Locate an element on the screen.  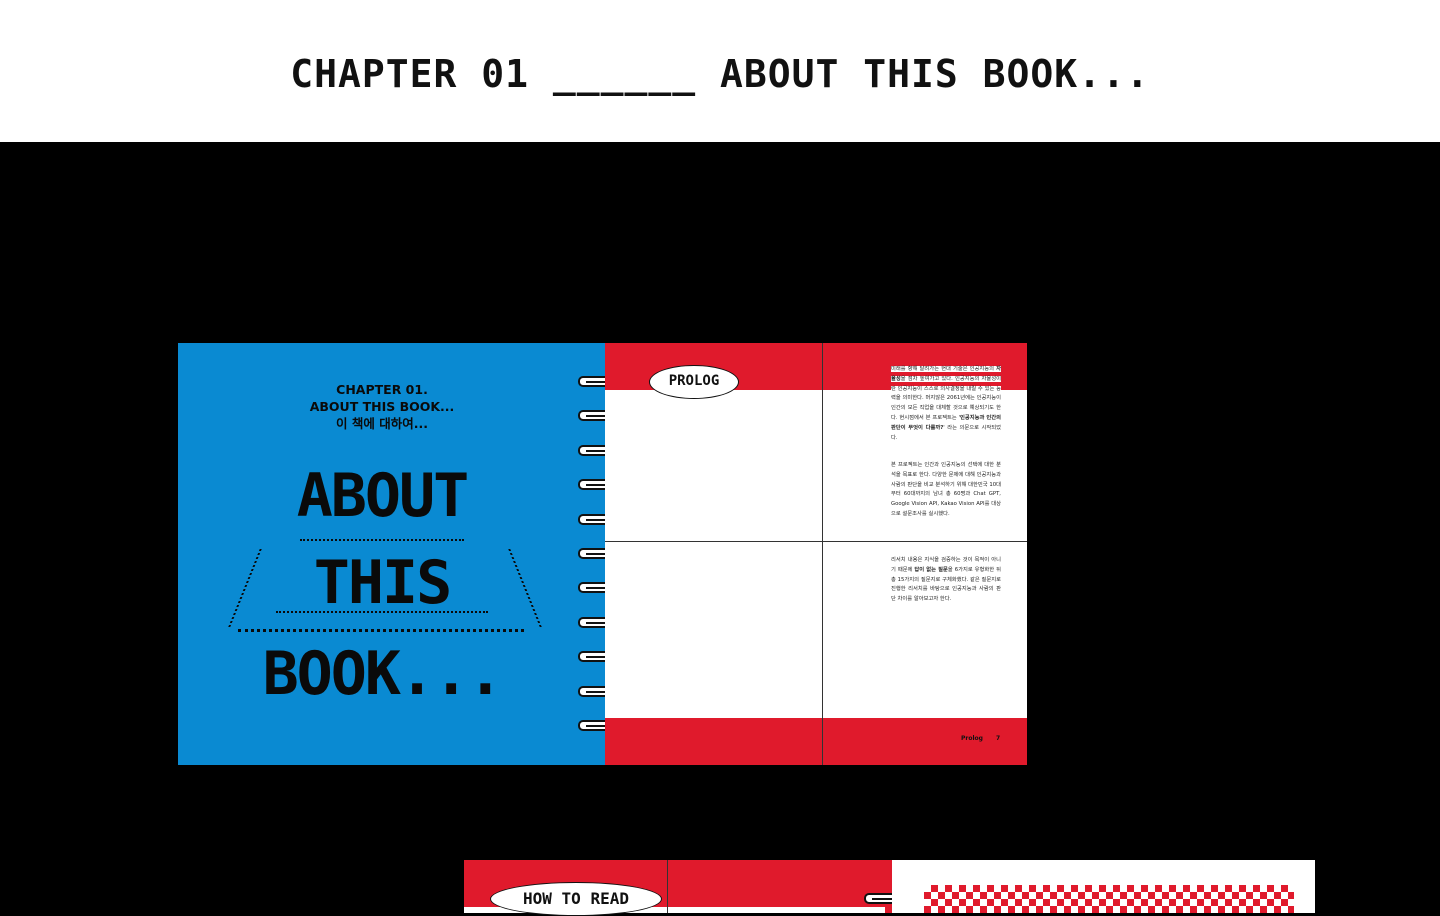
dotted-ornament-top is located at coordinates (382, 540).